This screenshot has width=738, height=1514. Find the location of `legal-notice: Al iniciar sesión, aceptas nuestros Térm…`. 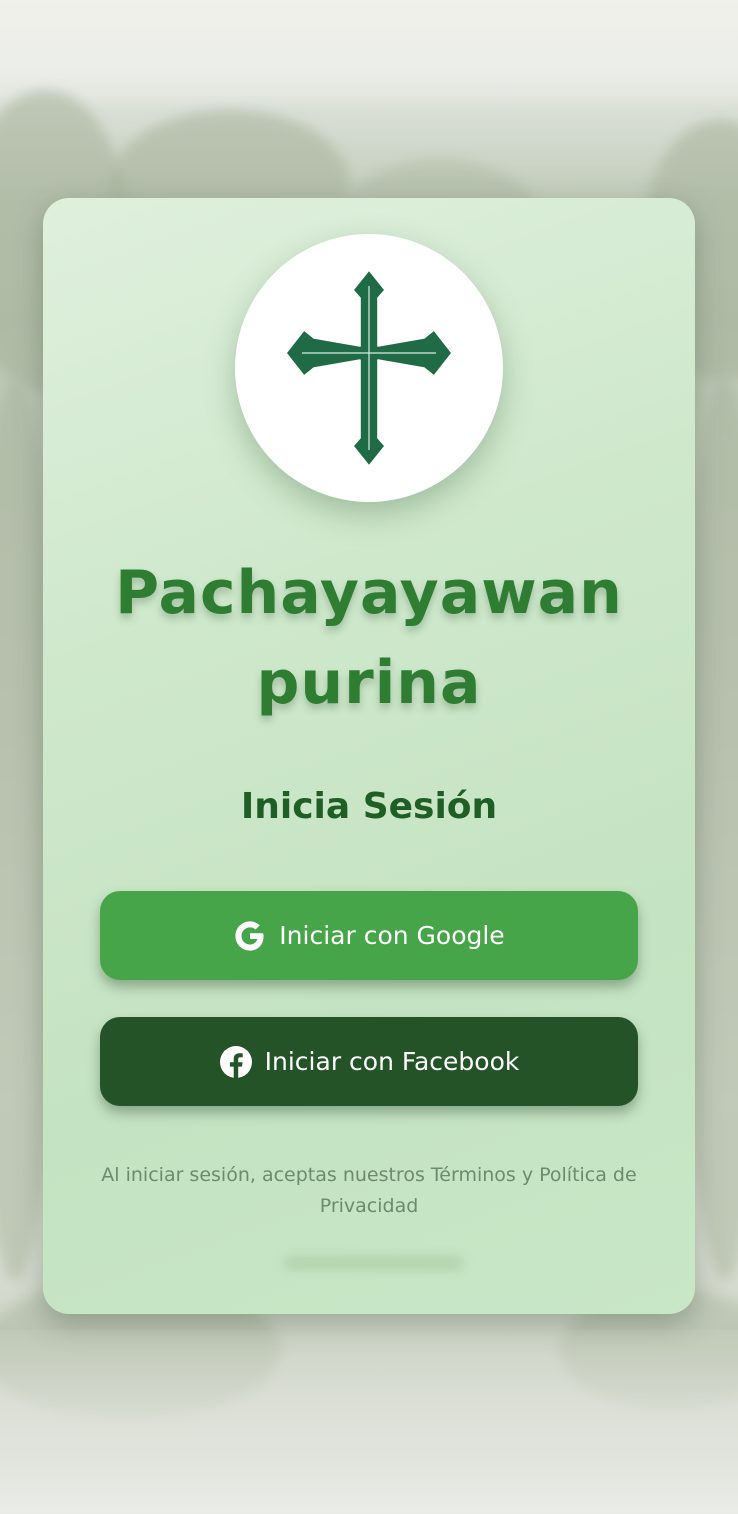

legal-notice: Al iniciar sesión, aceptas nuestros Térm… is located at coordinates (369, 1190).